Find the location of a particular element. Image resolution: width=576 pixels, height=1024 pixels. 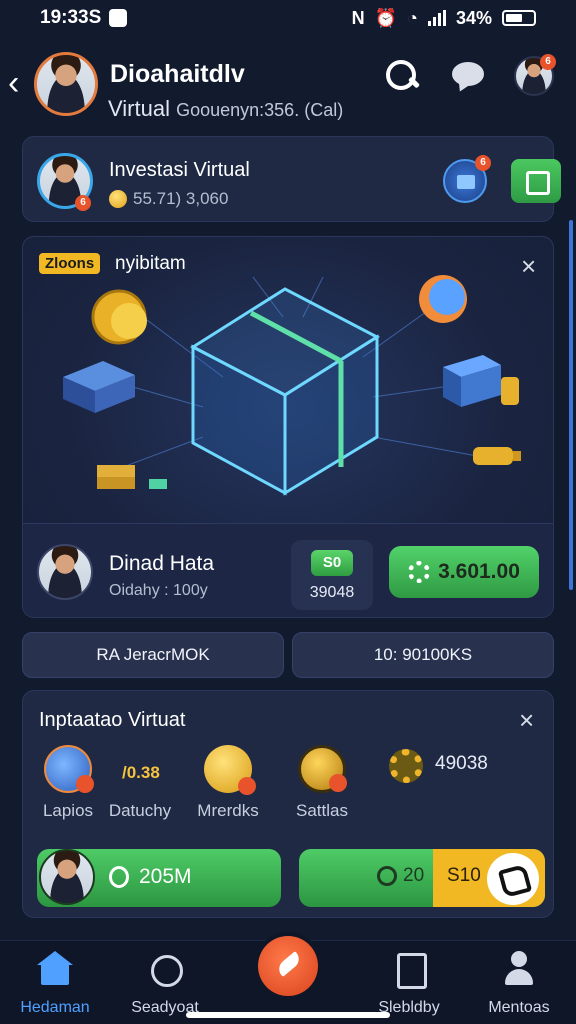

account-balance: 55.71) 3,060 is located at coordinates (168, 199).